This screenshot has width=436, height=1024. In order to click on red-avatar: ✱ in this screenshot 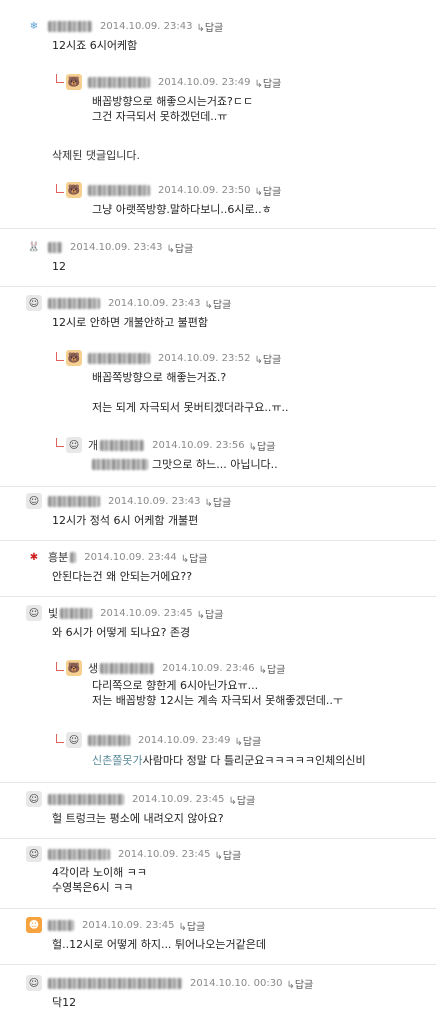, I will do `click(34, 557)`.